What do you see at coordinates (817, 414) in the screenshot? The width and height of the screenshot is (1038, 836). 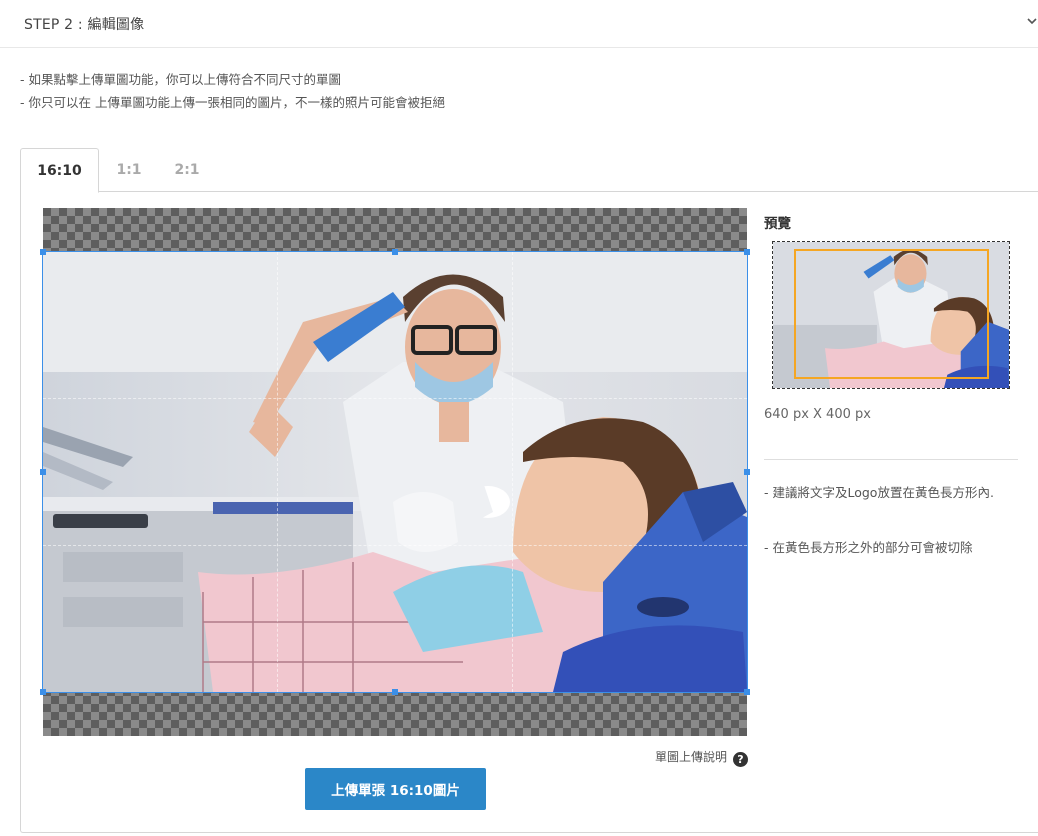 I see `preview-dimensions: 640 px X 400 px` at bounding box center [817, 414].